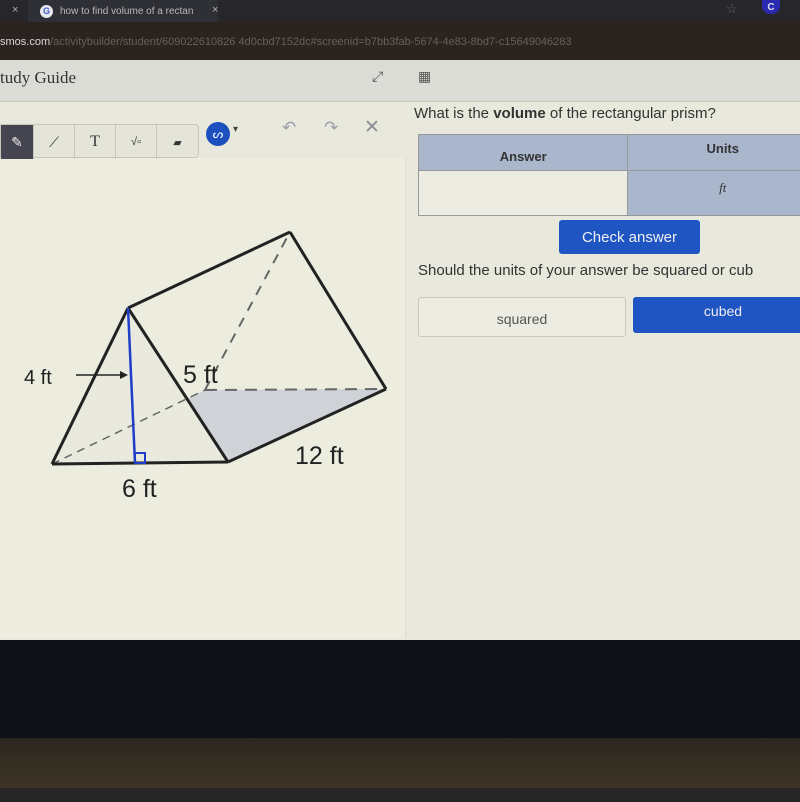  What do you see at coordinates (377, 76) in the screenshot?
I see `expand-icon: ⤢` at bounding box center [377, 76].